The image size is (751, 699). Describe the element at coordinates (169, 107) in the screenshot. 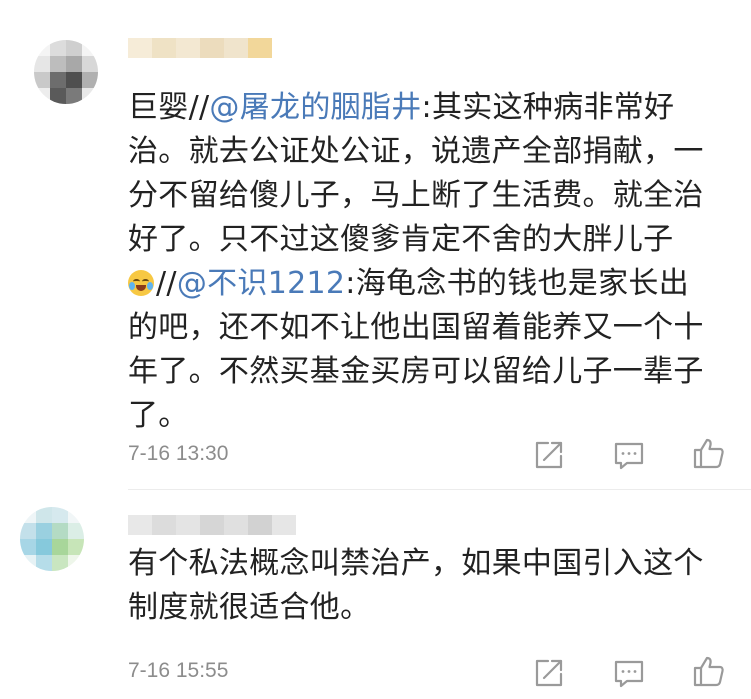

I see `text-segment: 巨婴//` at that location.